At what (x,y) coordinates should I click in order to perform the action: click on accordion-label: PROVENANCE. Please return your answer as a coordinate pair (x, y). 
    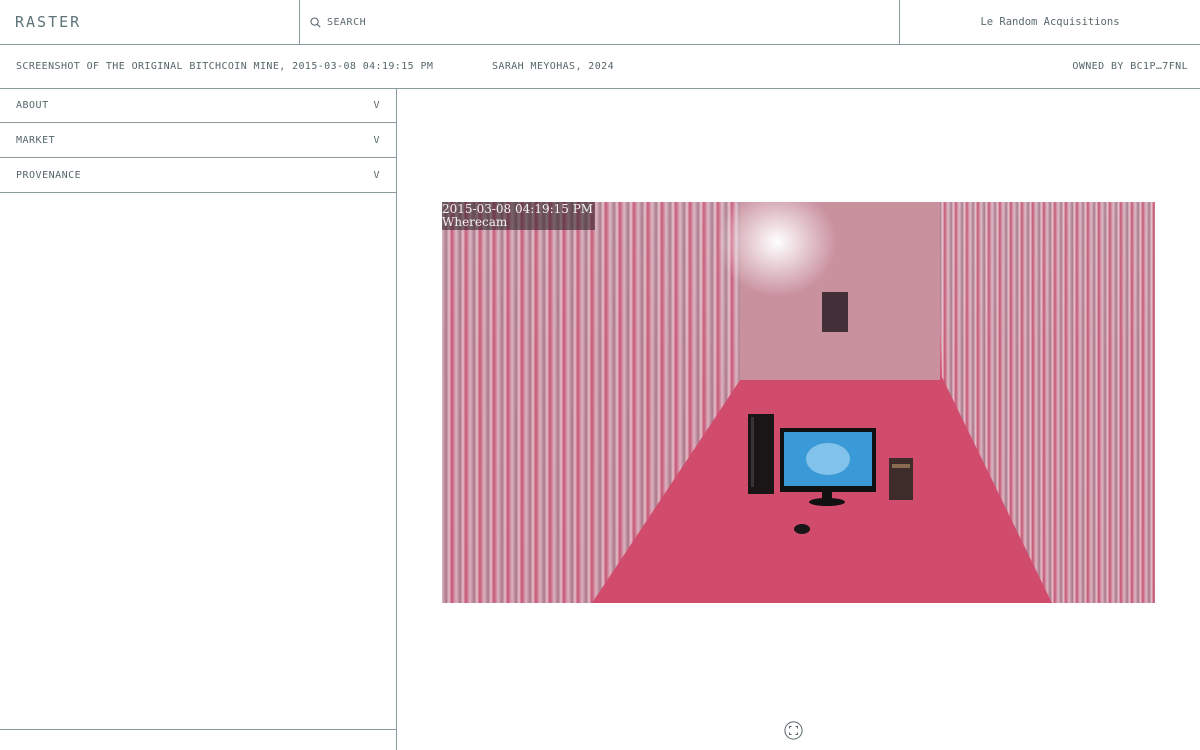
    Looking at the image, I should click on (49, 175).